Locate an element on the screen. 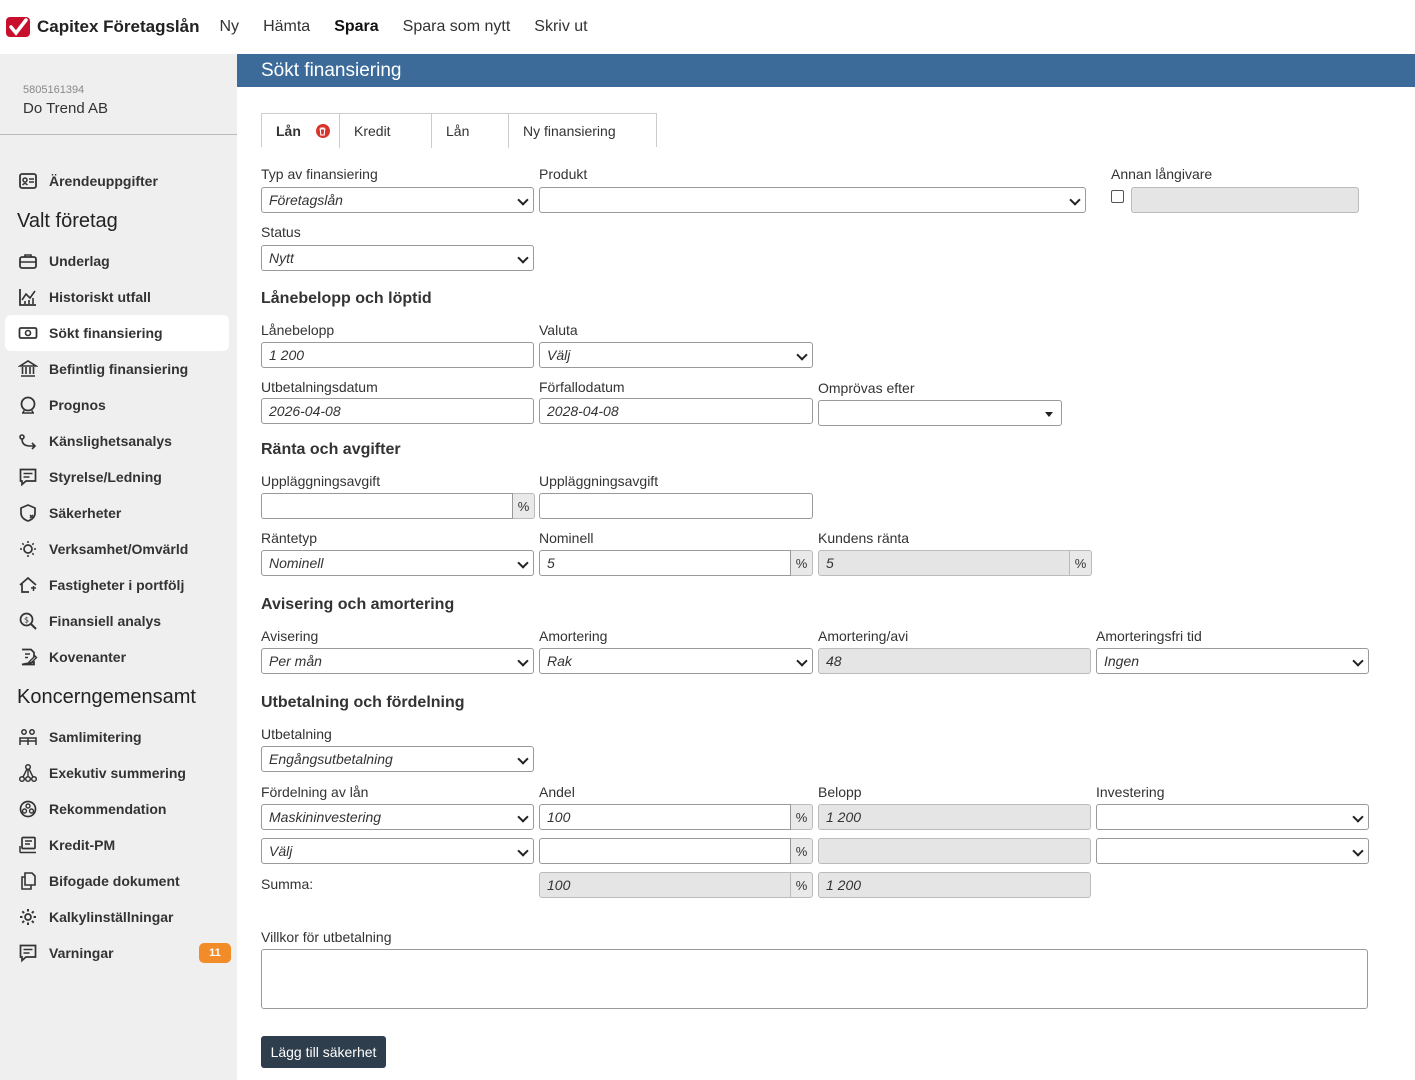  brand: Capitex Företagslån is located at coordinates (102, 27).